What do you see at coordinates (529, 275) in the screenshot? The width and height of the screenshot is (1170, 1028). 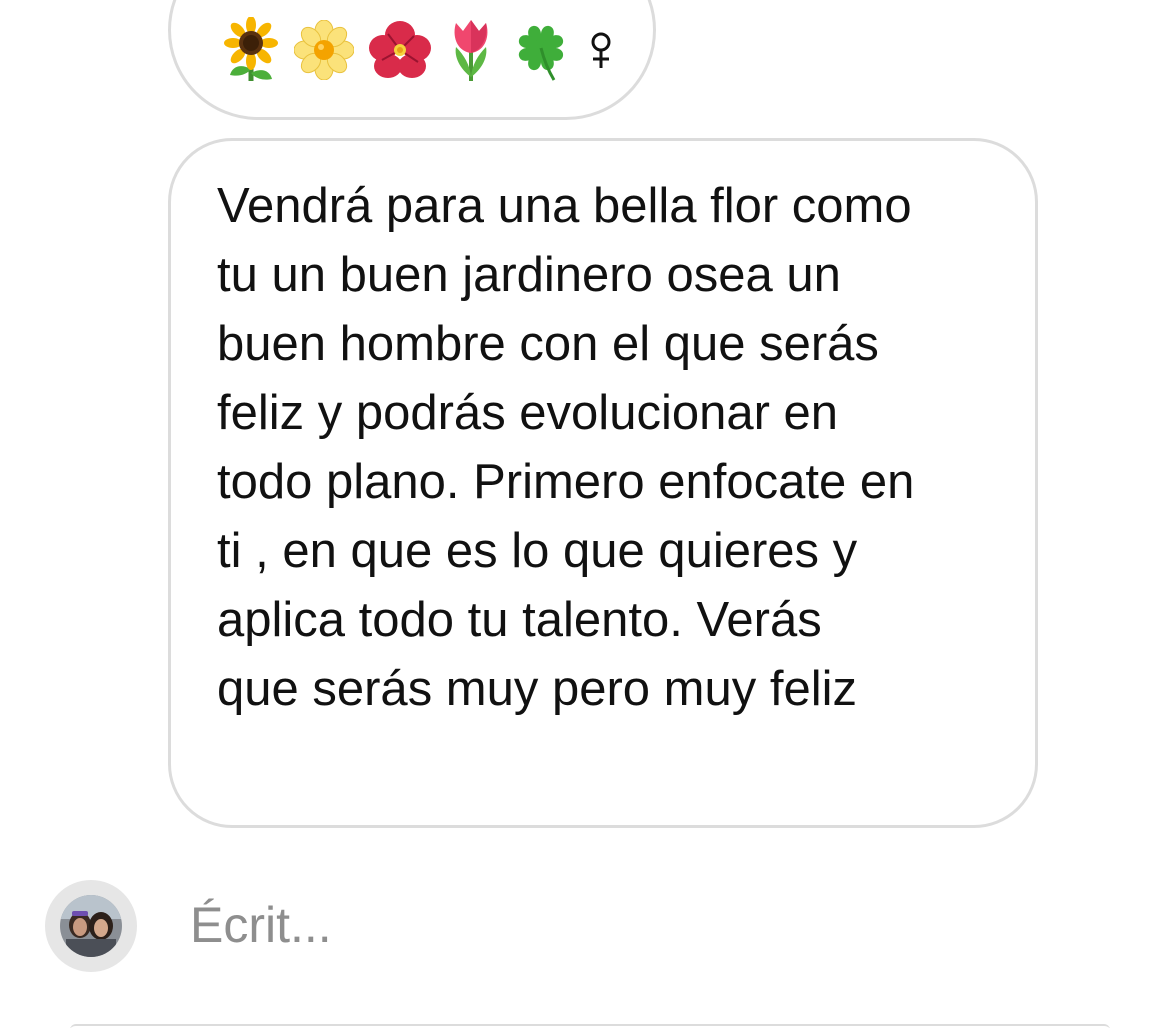 I see `message-line: tu un buen jardinero osea un` at bounding box center [529, 275].